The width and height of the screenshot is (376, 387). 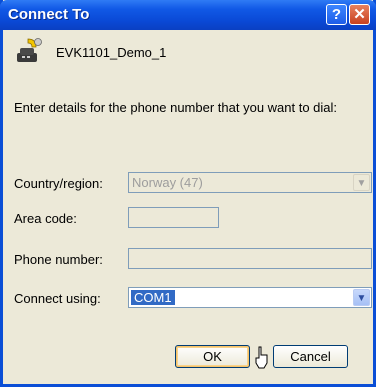 What do you see at coordinates (261, 357) in the screenshot?
I see `mouse-pointer-icon` at bounding box center [261, 357].